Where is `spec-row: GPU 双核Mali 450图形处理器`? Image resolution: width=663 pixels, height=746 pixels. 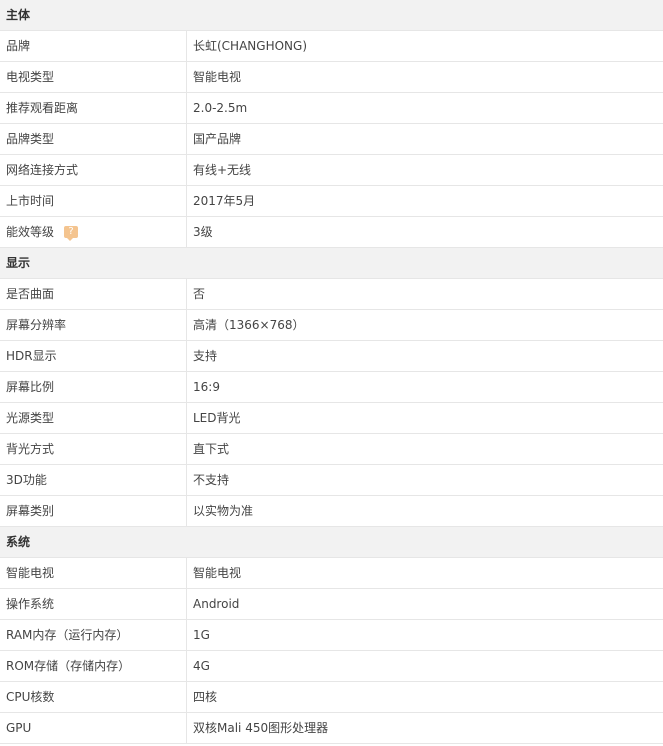
spec-row: GPU 双核Mali 450图形处理器 is located at coordinates (331, 728).